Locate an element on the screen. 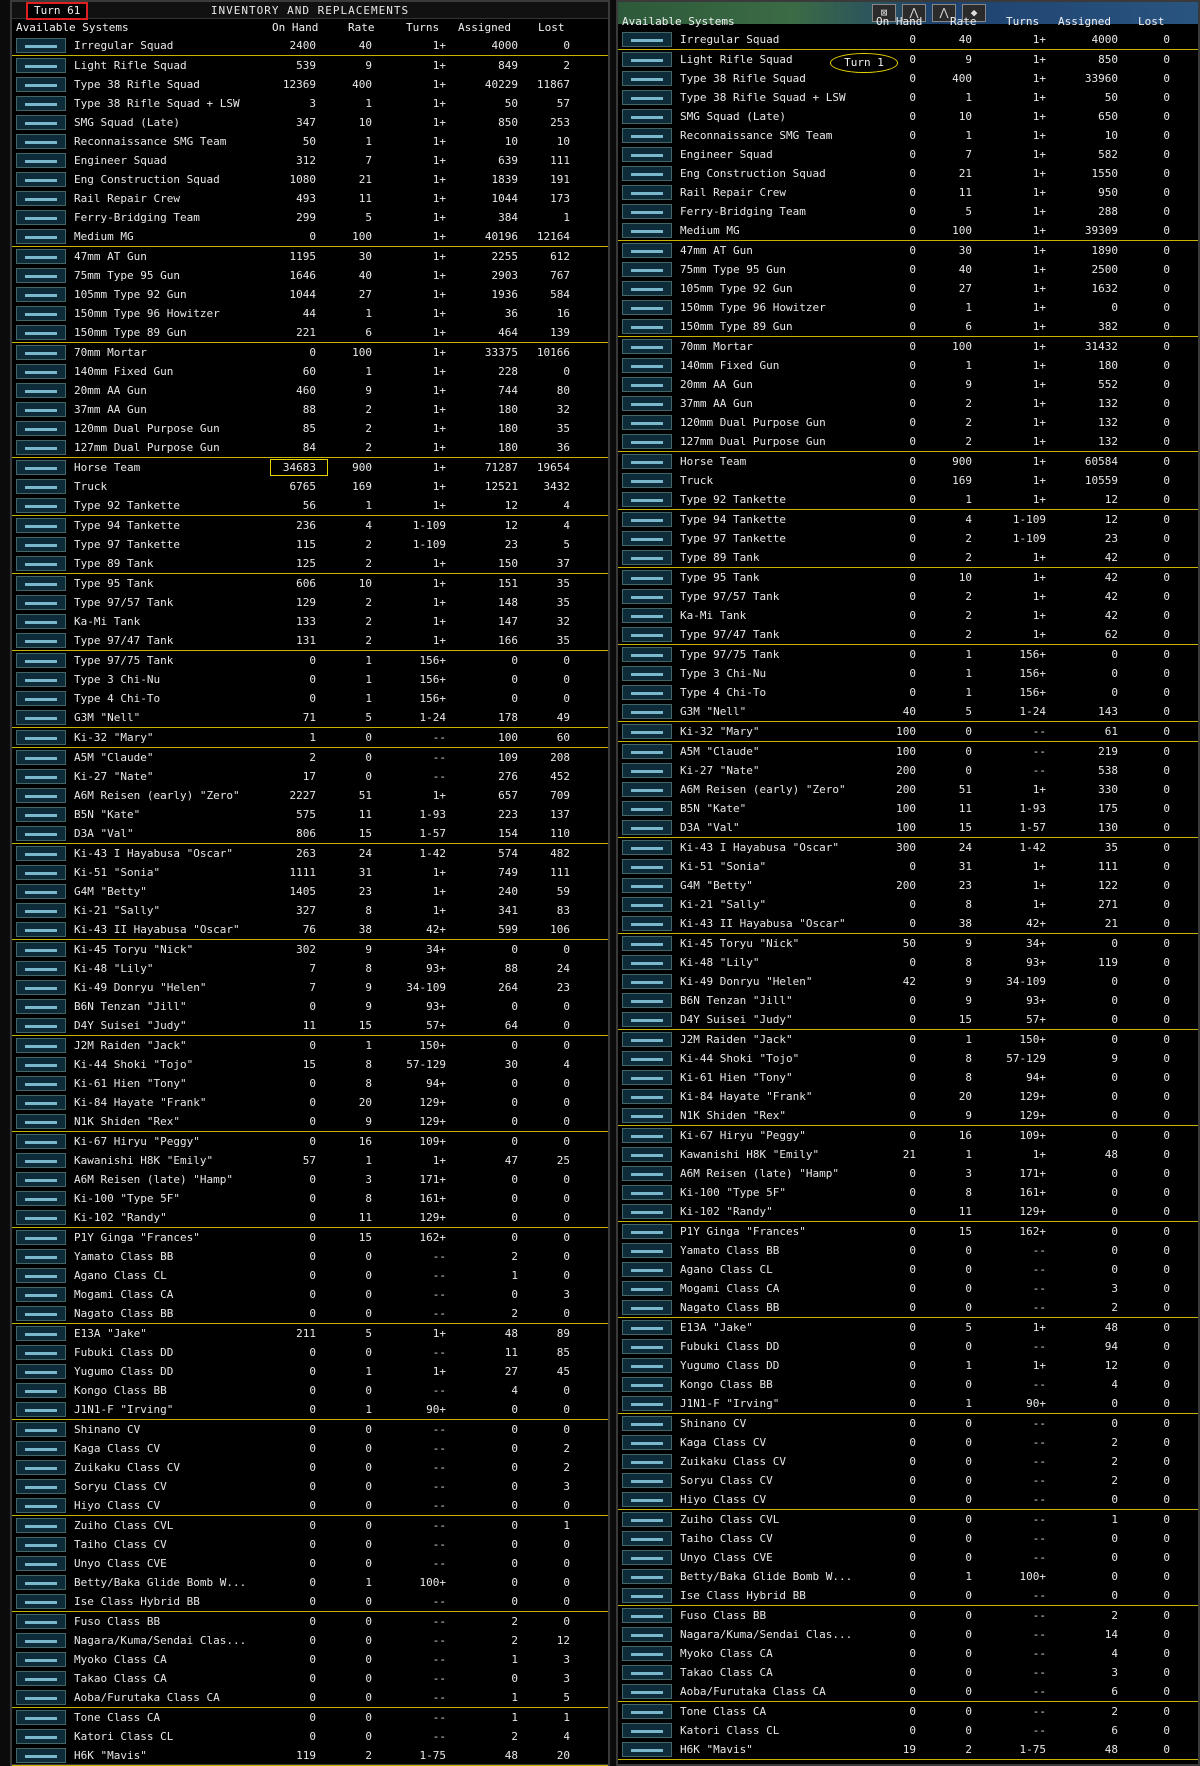 The height and width of the screenshot is (1766, 1200). table-row: Ki-21 "Sally" 0 8 1+ 271 0 is located at coordinates (908, 904).